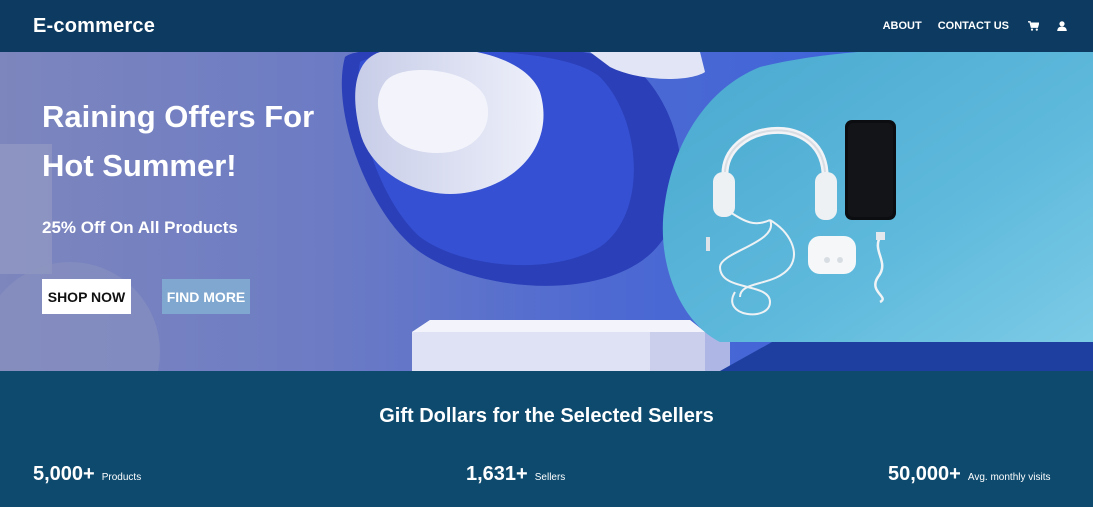  Describe the element at coordinates (1009, 477) in the screenshot. I see `stat-label: Avg. monthly visits` at that location.